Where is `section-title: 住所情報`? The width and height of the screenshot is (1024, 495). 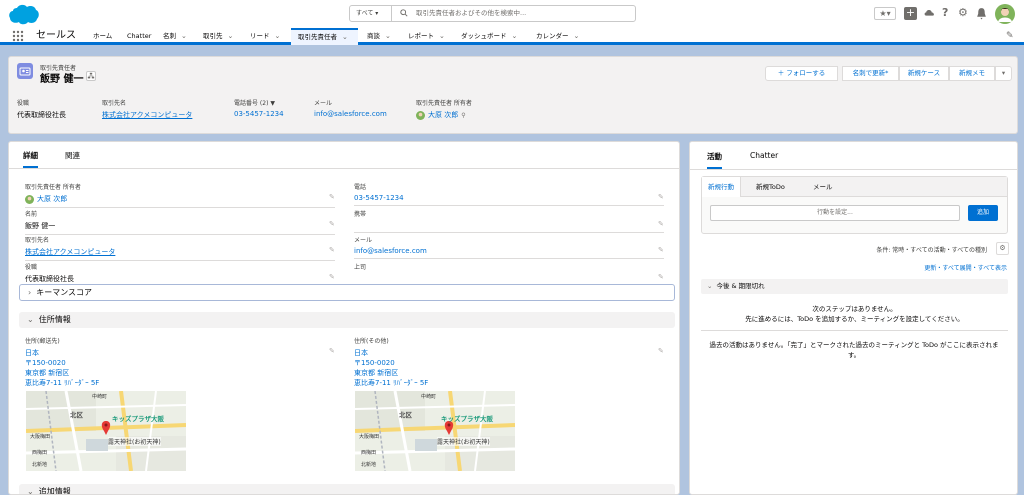
section-title: 住所情報 is located at coordinates (54, 319).